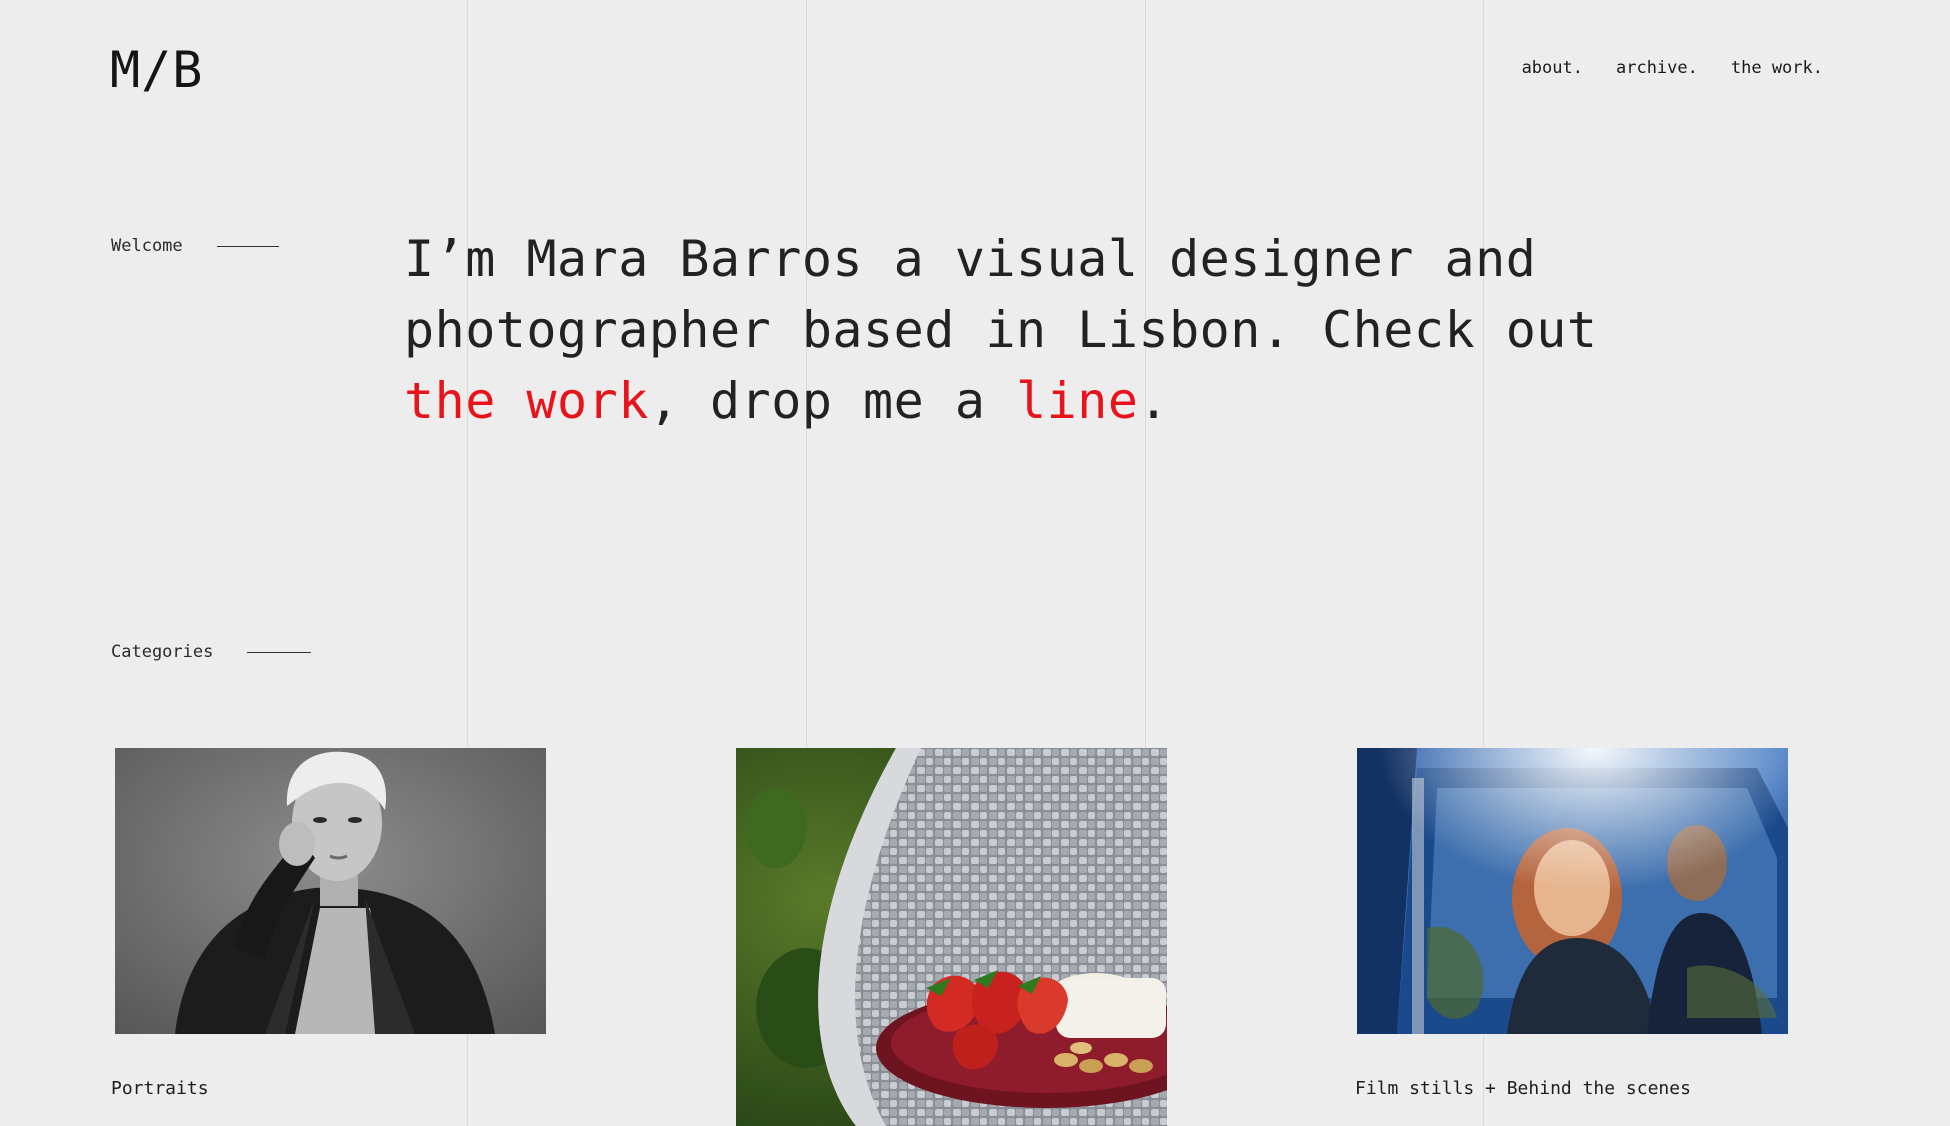  I want to click on categories-label: Categories, so click(211, 652).